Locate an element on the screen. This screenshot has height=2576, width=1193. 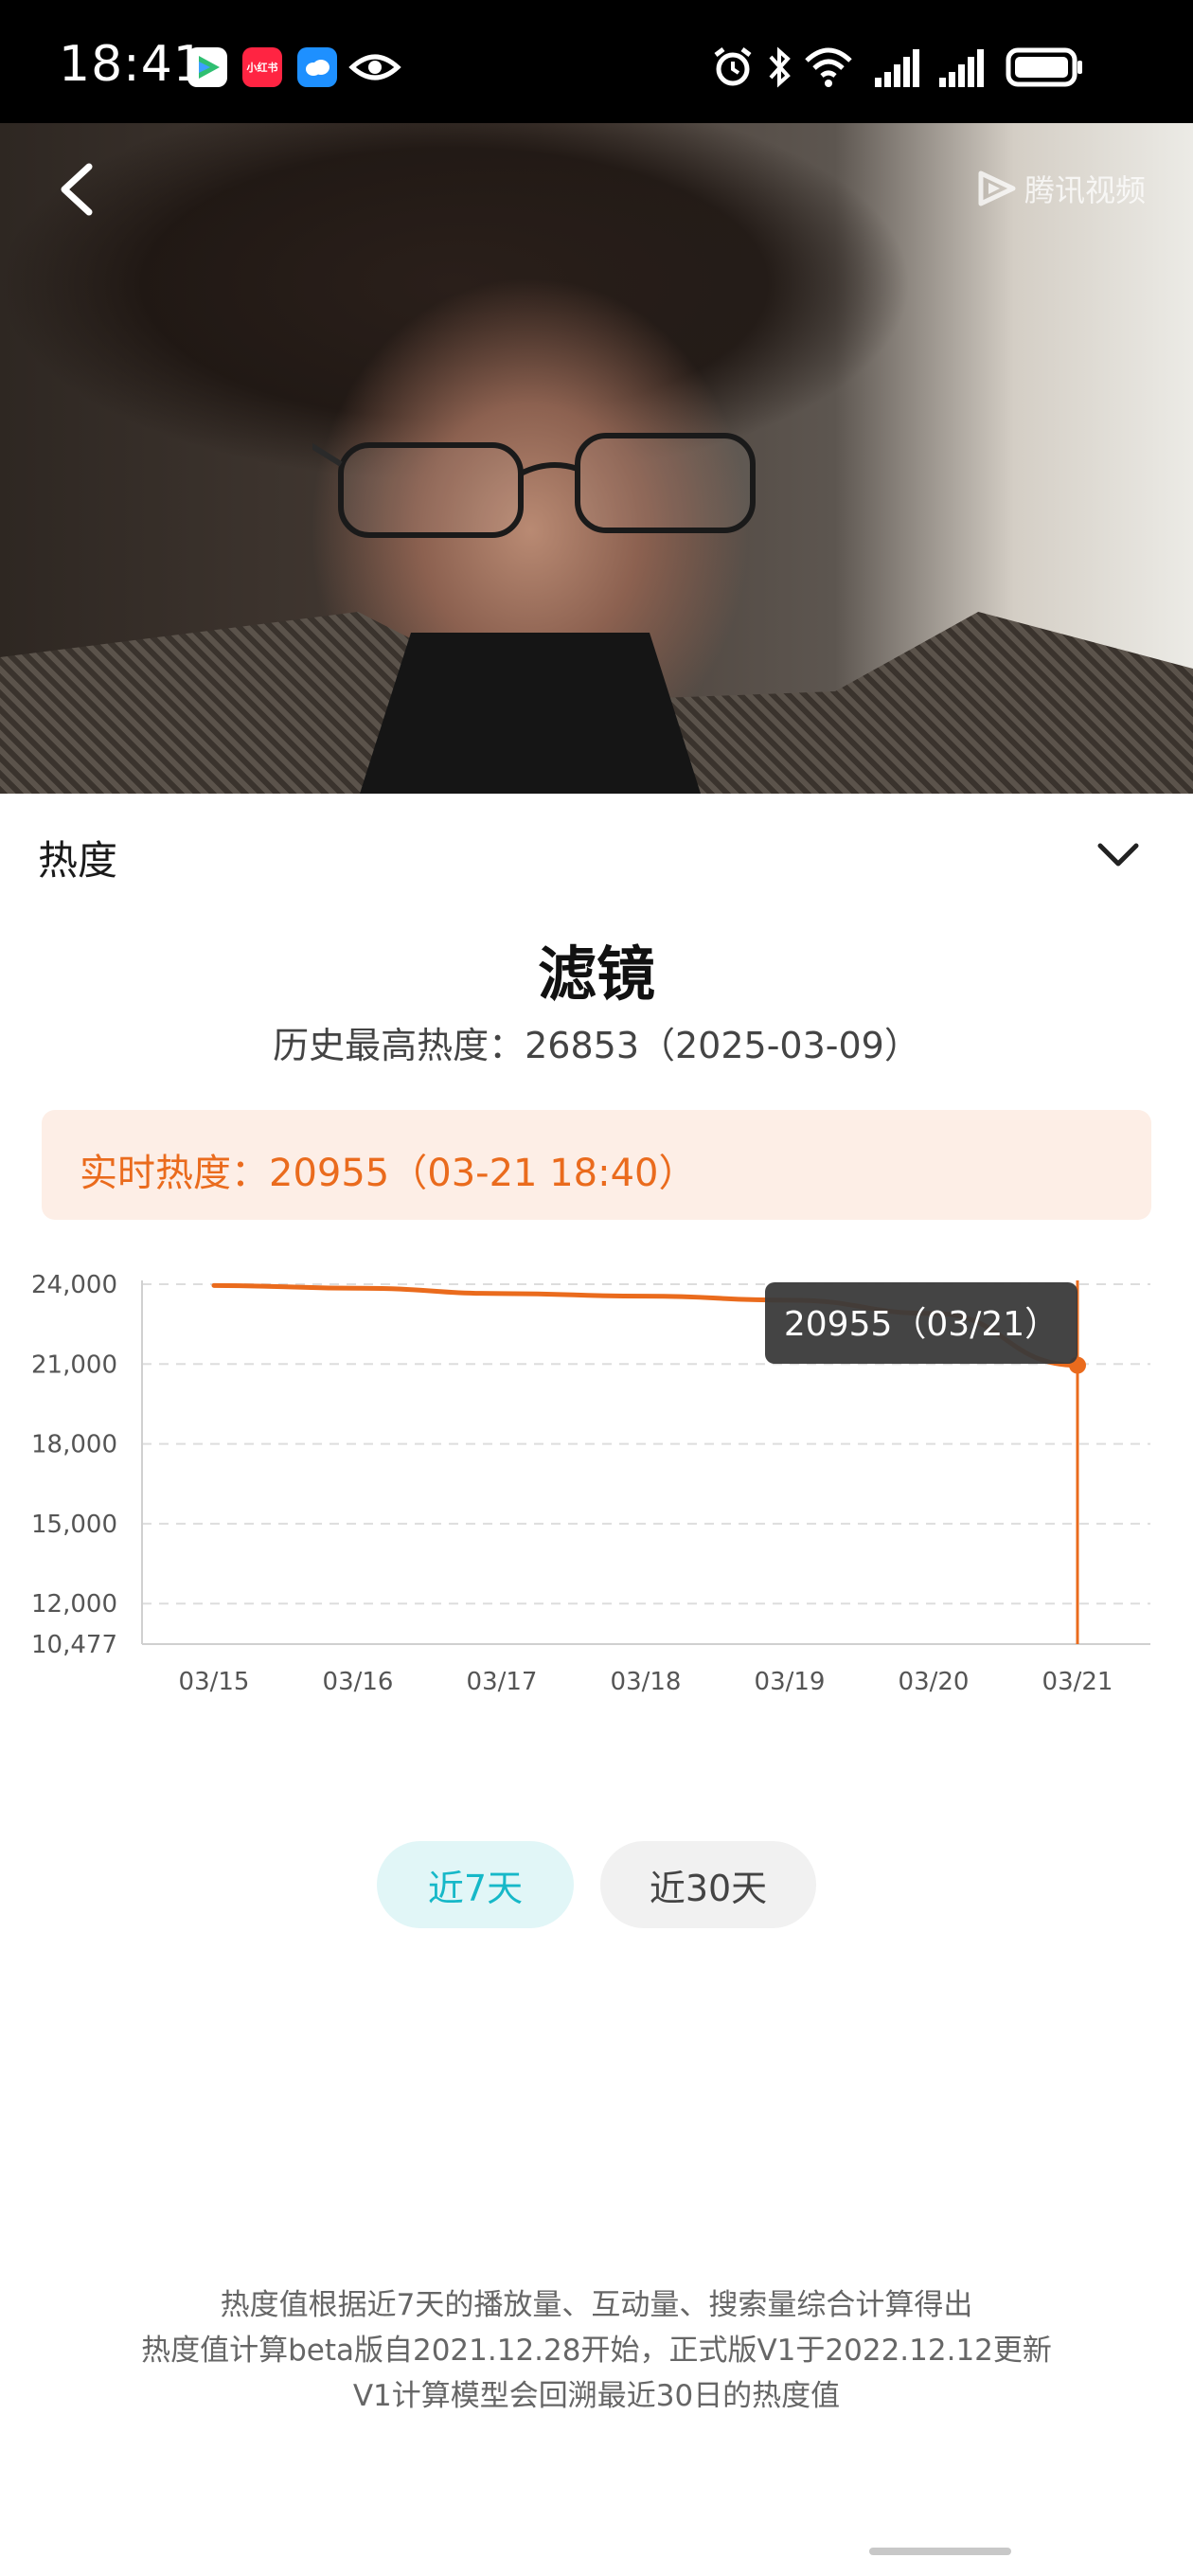
footnote-line-1: 热度值根据近7天的播放量、互动量、搜索量综合计算得出 is located at coordinates (596, 2305).